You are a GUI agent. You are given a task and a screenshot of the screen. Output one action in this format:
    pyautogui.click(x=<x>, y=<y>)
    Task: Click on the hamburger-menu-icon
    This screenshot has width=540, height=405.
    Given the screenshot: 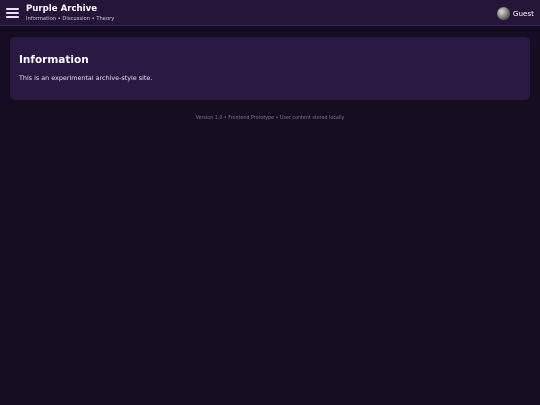 What is the action you would take?
    pyautogui.click(x=12, y=12)
    